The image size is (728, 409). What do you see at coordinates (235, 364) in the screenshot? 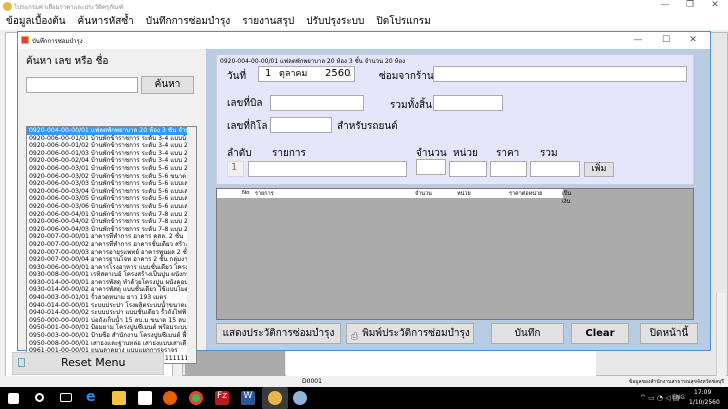
I see `report-gray-area` at bounding box center [235, 364].